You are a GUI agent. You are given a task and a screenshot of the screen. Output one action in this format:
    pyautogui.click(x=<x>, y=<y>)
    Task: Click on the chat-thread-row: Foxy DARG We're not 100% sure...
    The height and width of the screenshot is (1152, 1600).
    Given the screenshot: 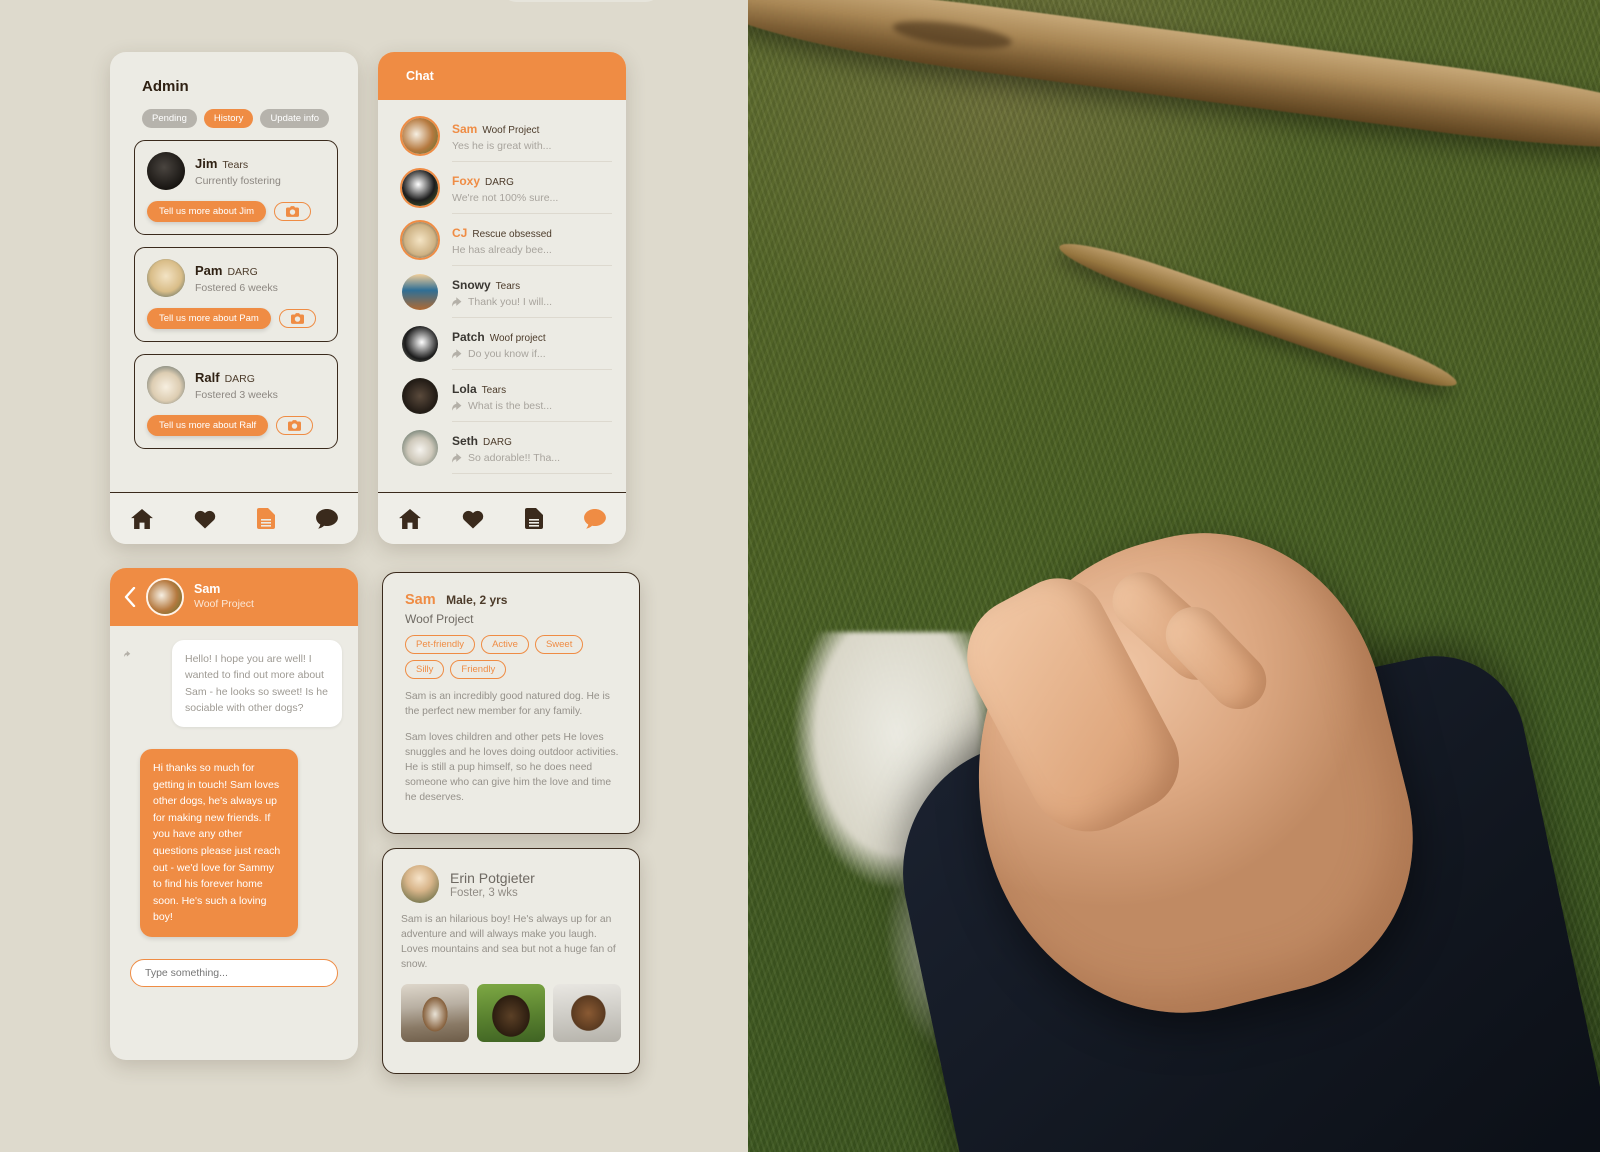 What is the action you would take?
    pyautogui.click(x=502, y=188)
    